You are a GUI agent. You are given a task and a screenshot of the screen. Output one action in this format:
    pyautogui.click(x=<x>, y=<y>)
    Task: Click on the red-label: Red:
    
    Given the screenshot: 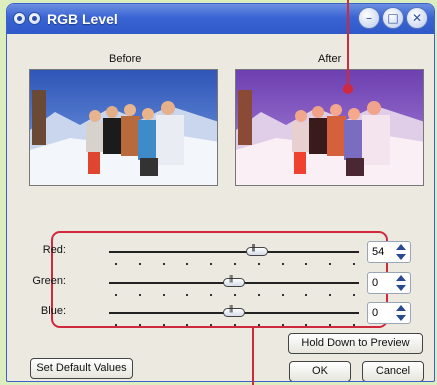 What is the action you would take?
    pyautogui.click(x=54, y=250)
    